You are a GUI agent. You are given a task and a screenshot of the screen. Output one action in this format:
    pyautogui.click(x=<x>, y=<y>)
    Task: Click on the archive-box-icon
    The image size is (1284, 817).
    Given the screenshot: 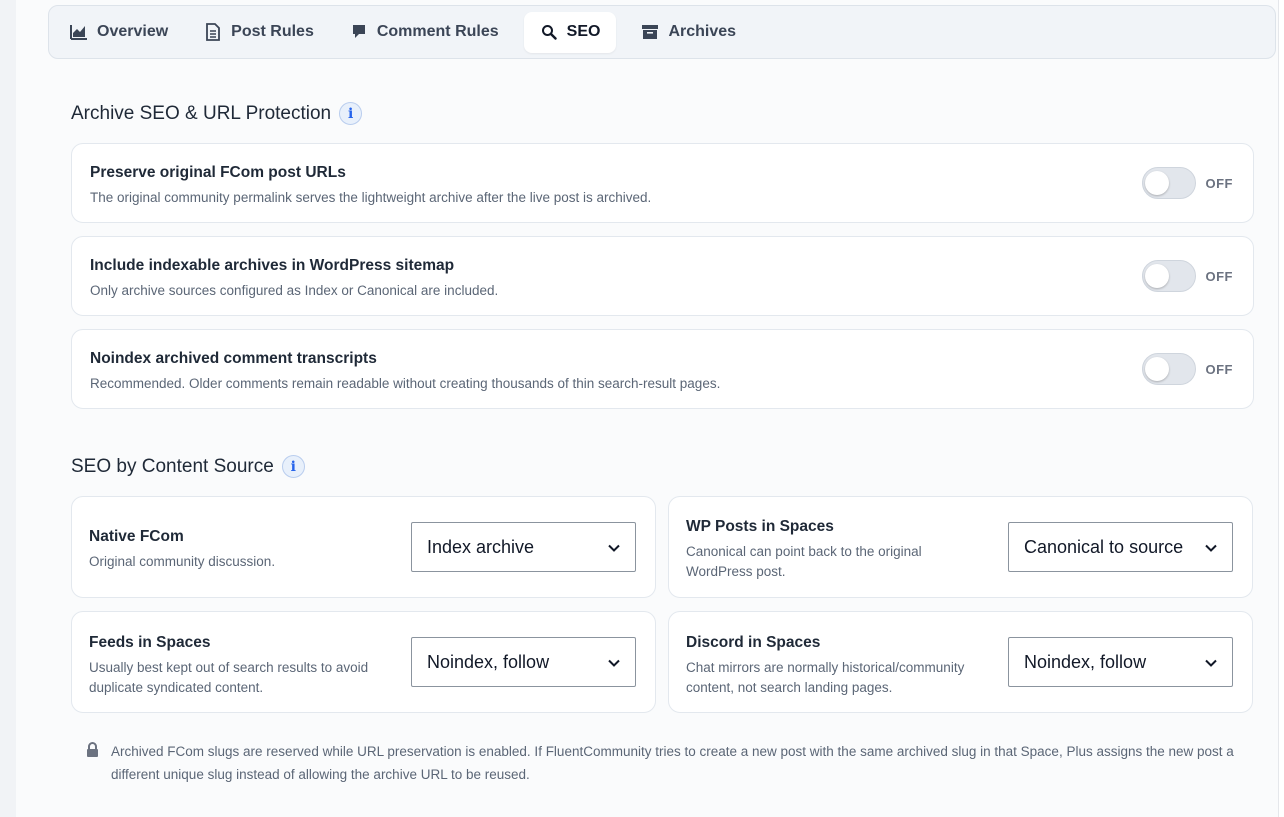 What is the action you would take?
    pyautogui.click(x=650, y=32)
    